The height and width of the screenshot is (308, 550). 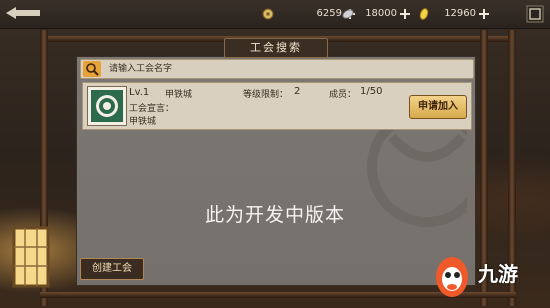 What do you see at coordinates (143, 122) in the screenshot?
I see `declaration-text: 甲铁城` at bounding box center [143, 122].